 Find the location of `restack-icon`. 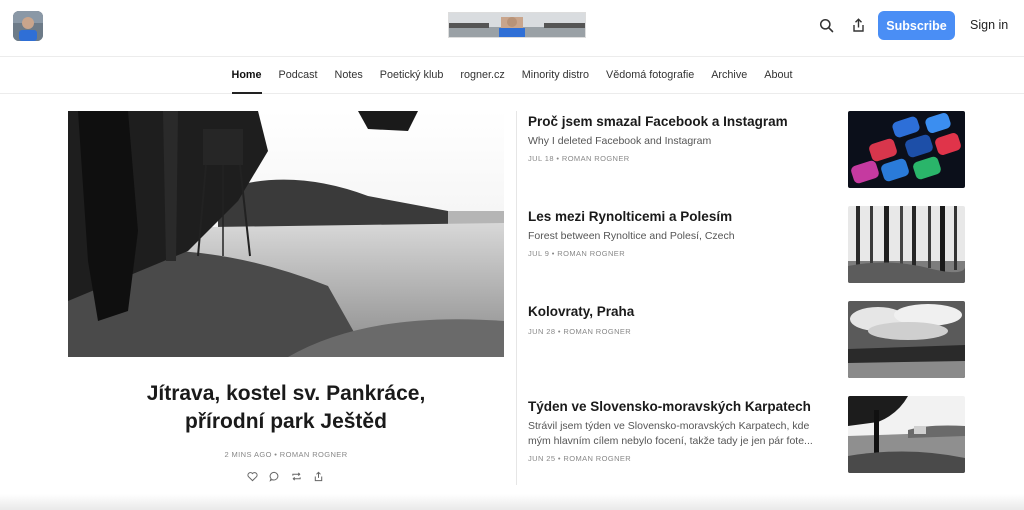

restack-icon is located at coordinates (296, 476).